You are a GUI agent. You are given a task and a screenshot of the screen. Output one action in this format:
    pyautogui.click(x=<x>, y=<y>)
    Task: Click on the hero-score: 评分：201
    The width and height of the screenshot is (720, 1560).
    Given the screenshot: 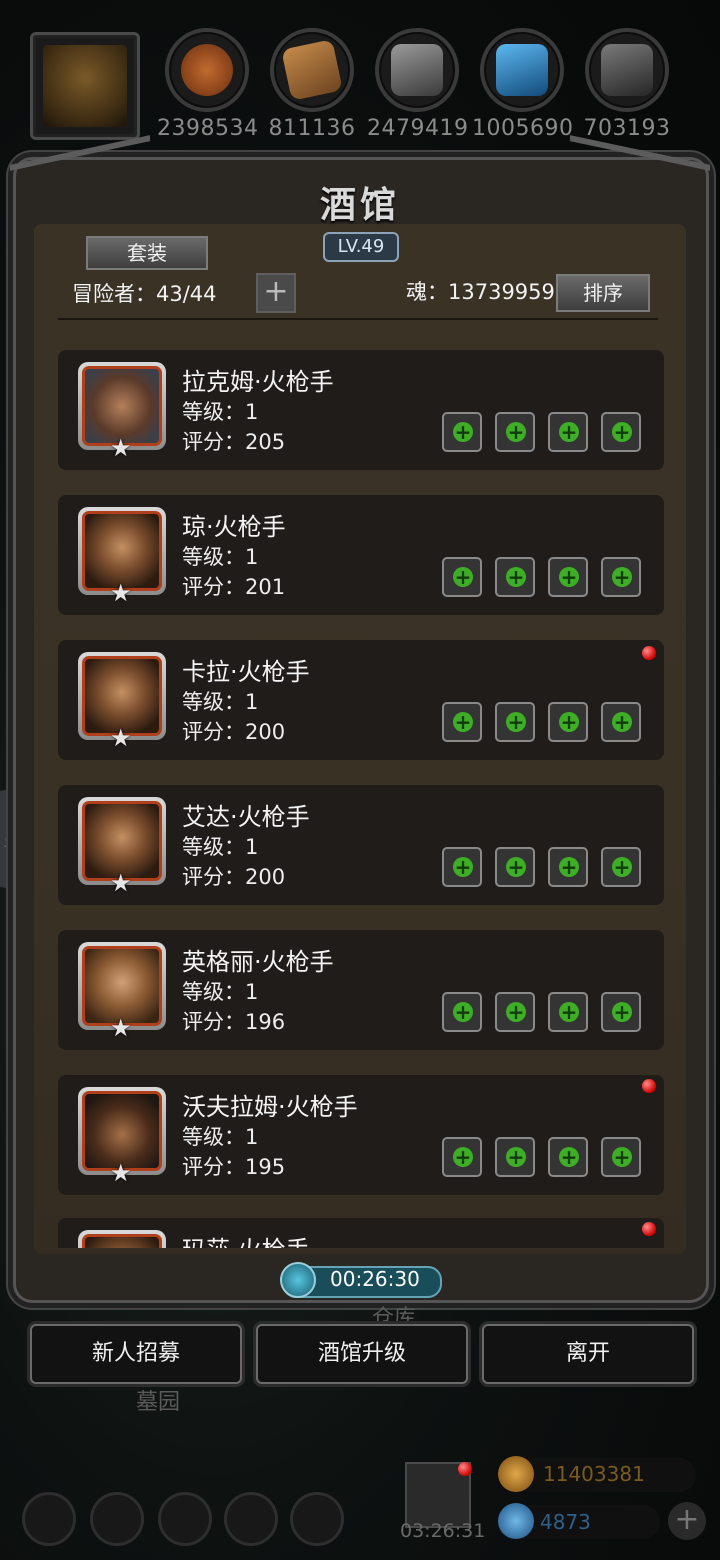 What is the action you would take?
    pyautogui.click(x=234, y=587)
    